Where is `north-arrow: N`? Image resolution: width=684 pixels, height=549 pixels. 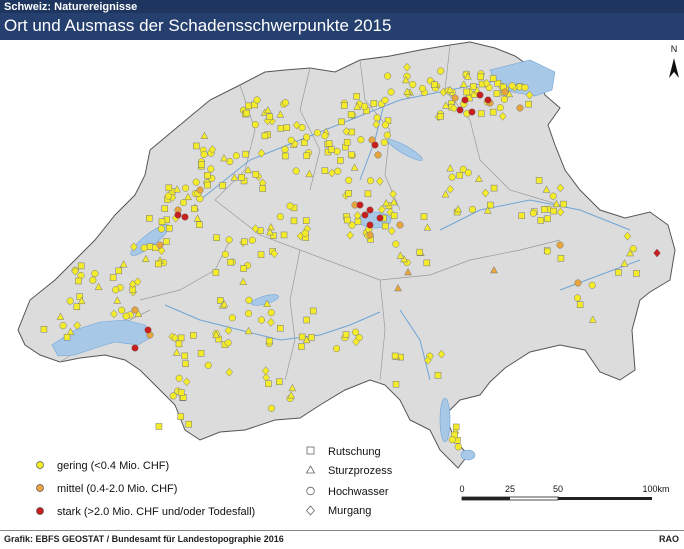
north-arrow: N is located at coordinates (674, 61).